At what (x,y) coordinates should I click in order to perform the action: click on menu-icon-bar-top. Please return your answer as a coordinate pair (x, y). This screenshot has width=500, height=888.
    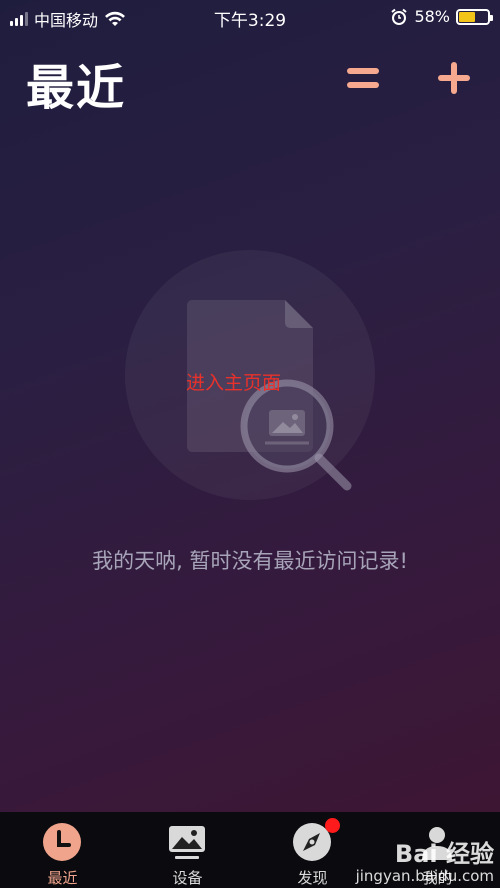
    Looking at the image, I should click on (363, 71).